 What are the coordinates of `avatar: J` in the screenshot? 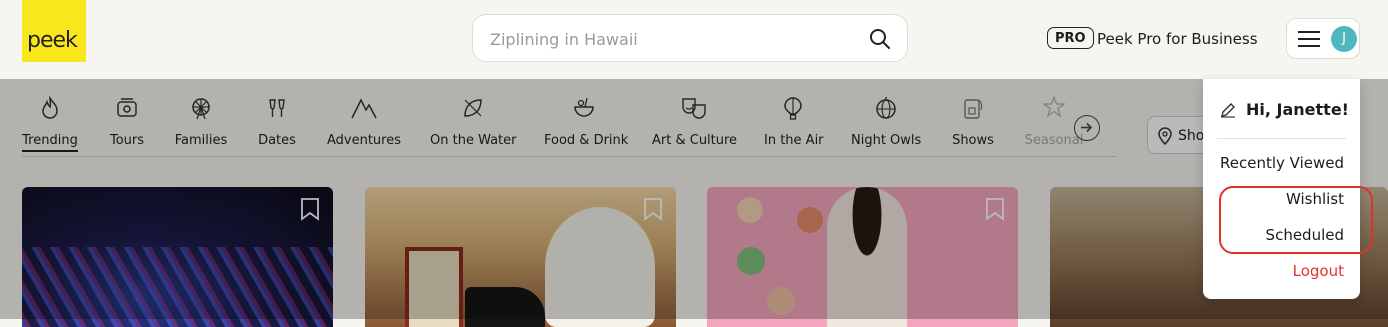 It's located at (1344, 39).